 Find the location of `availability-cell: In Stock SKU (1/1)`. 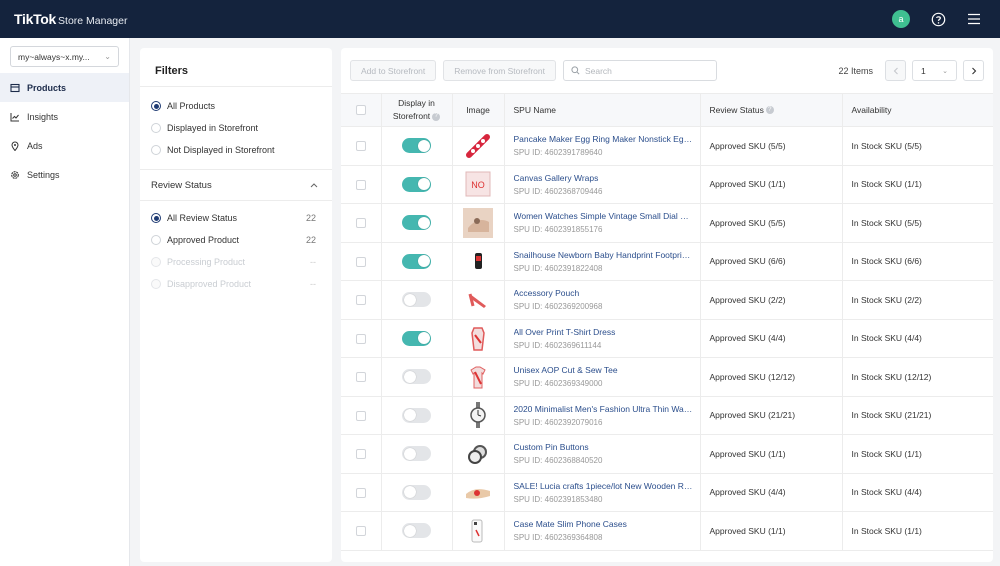

availability-cell: In Stock SKU (1/1) is located at coordinates (917, 531).